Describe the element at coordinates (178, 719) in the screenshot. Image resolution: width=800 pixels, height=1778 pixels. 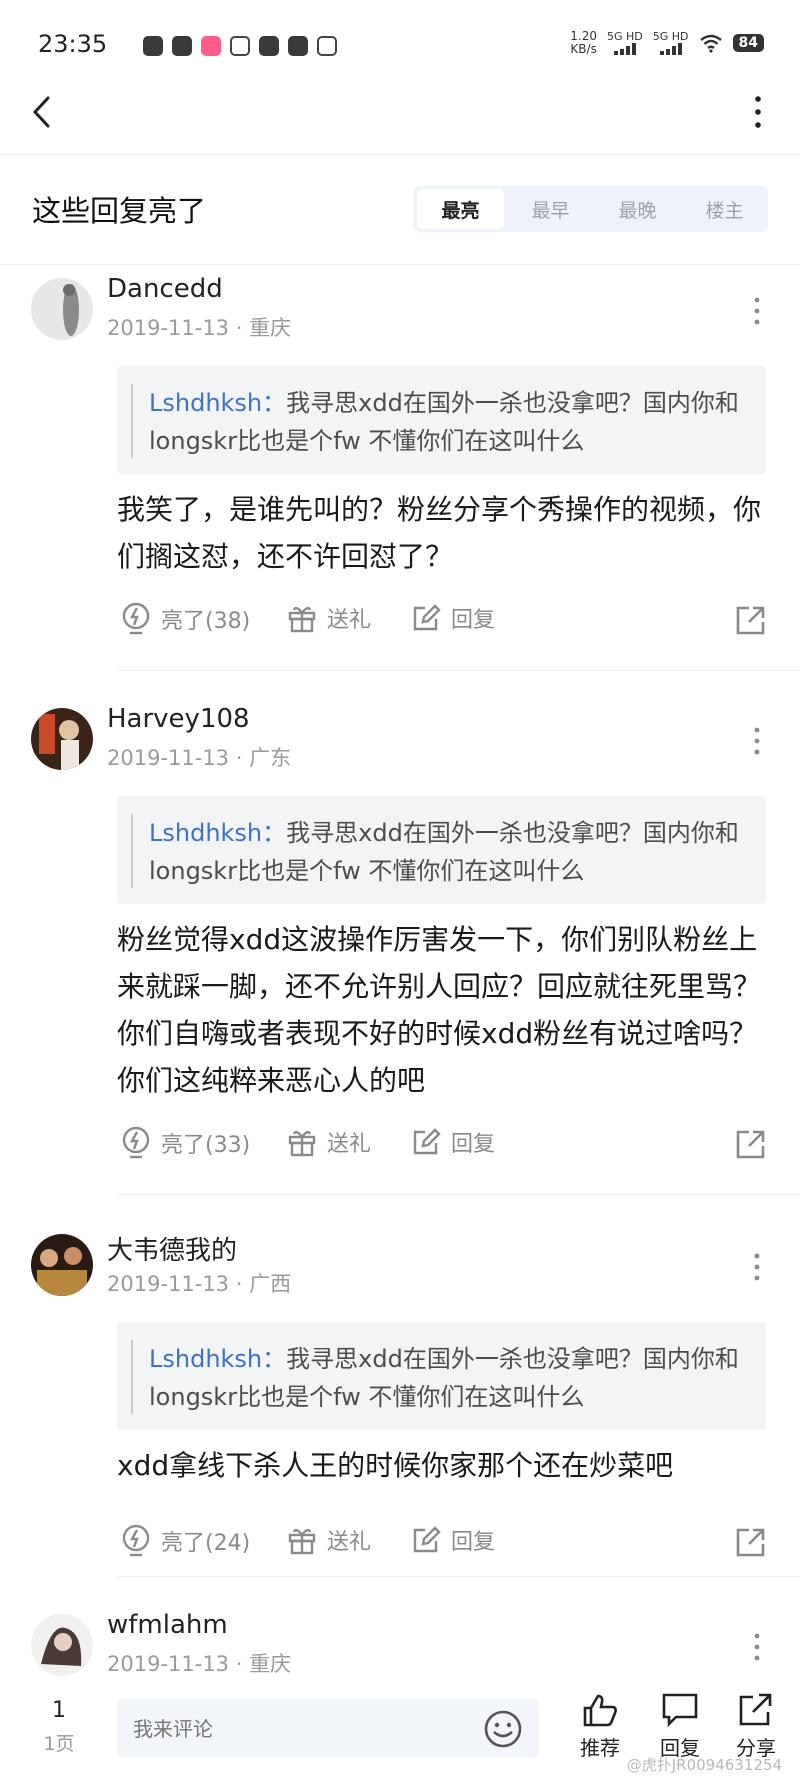
I see `username: Harvey108` at that location.